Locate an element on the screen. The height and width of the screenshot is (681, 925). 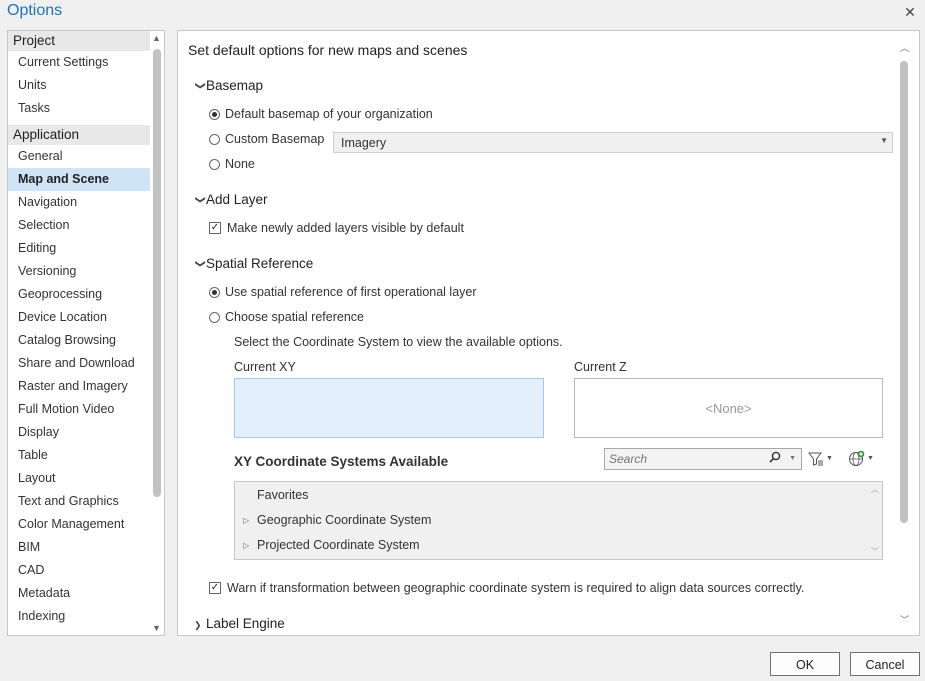
radio-first-layer-sr is located at coordinates (214, 292).